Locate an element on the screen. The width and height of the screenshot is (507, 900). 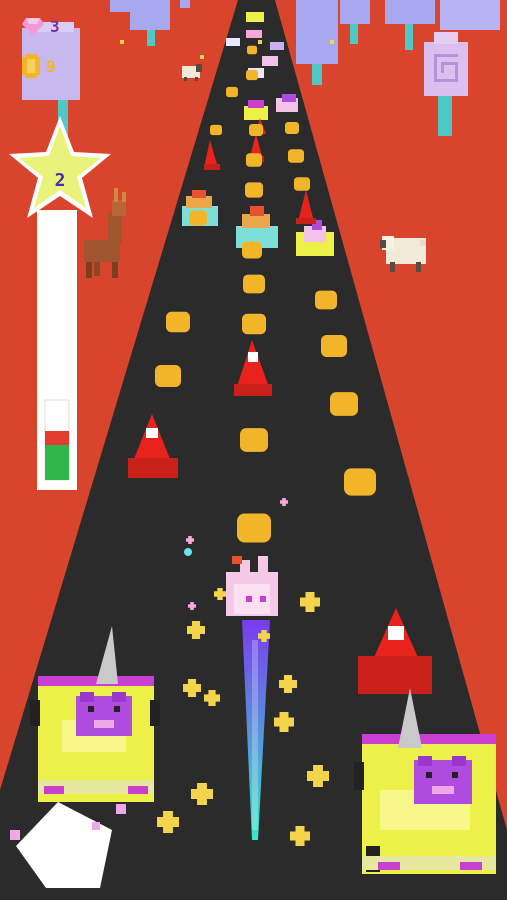
boost-meter is located at coordinates (57, 350).